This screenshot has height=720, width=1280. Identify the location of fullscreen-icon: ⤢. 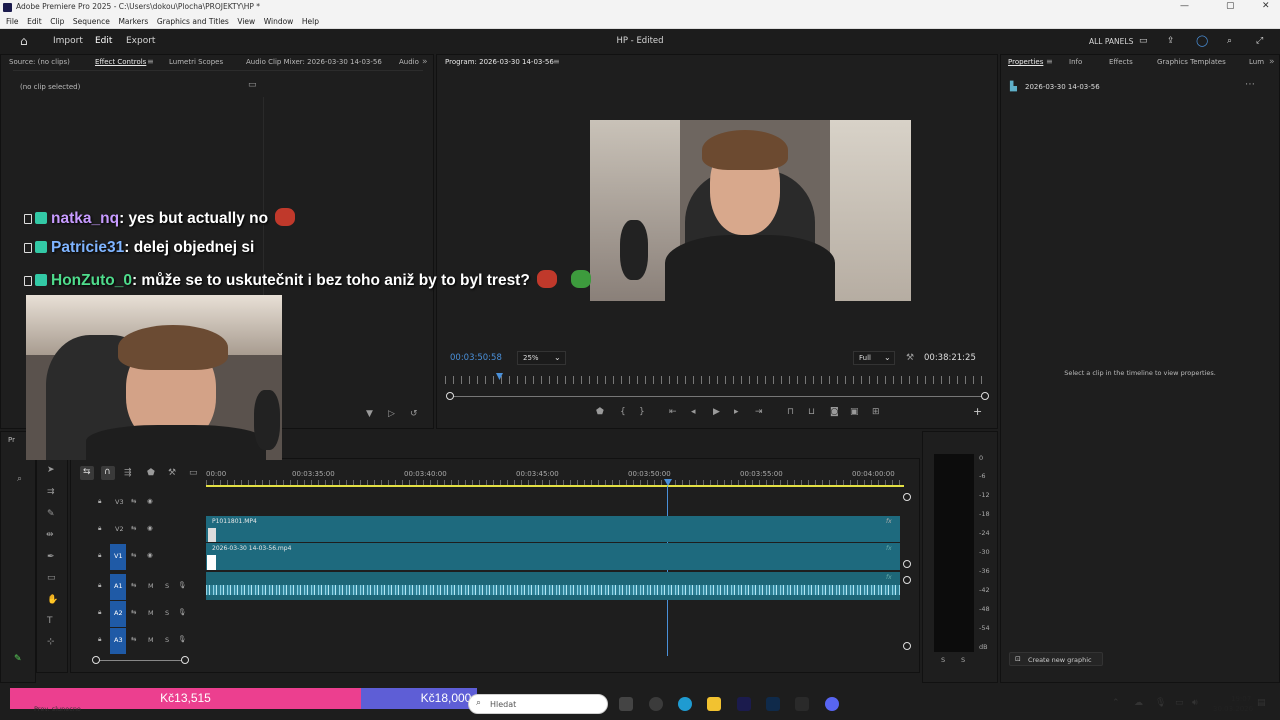
(1259, 41).